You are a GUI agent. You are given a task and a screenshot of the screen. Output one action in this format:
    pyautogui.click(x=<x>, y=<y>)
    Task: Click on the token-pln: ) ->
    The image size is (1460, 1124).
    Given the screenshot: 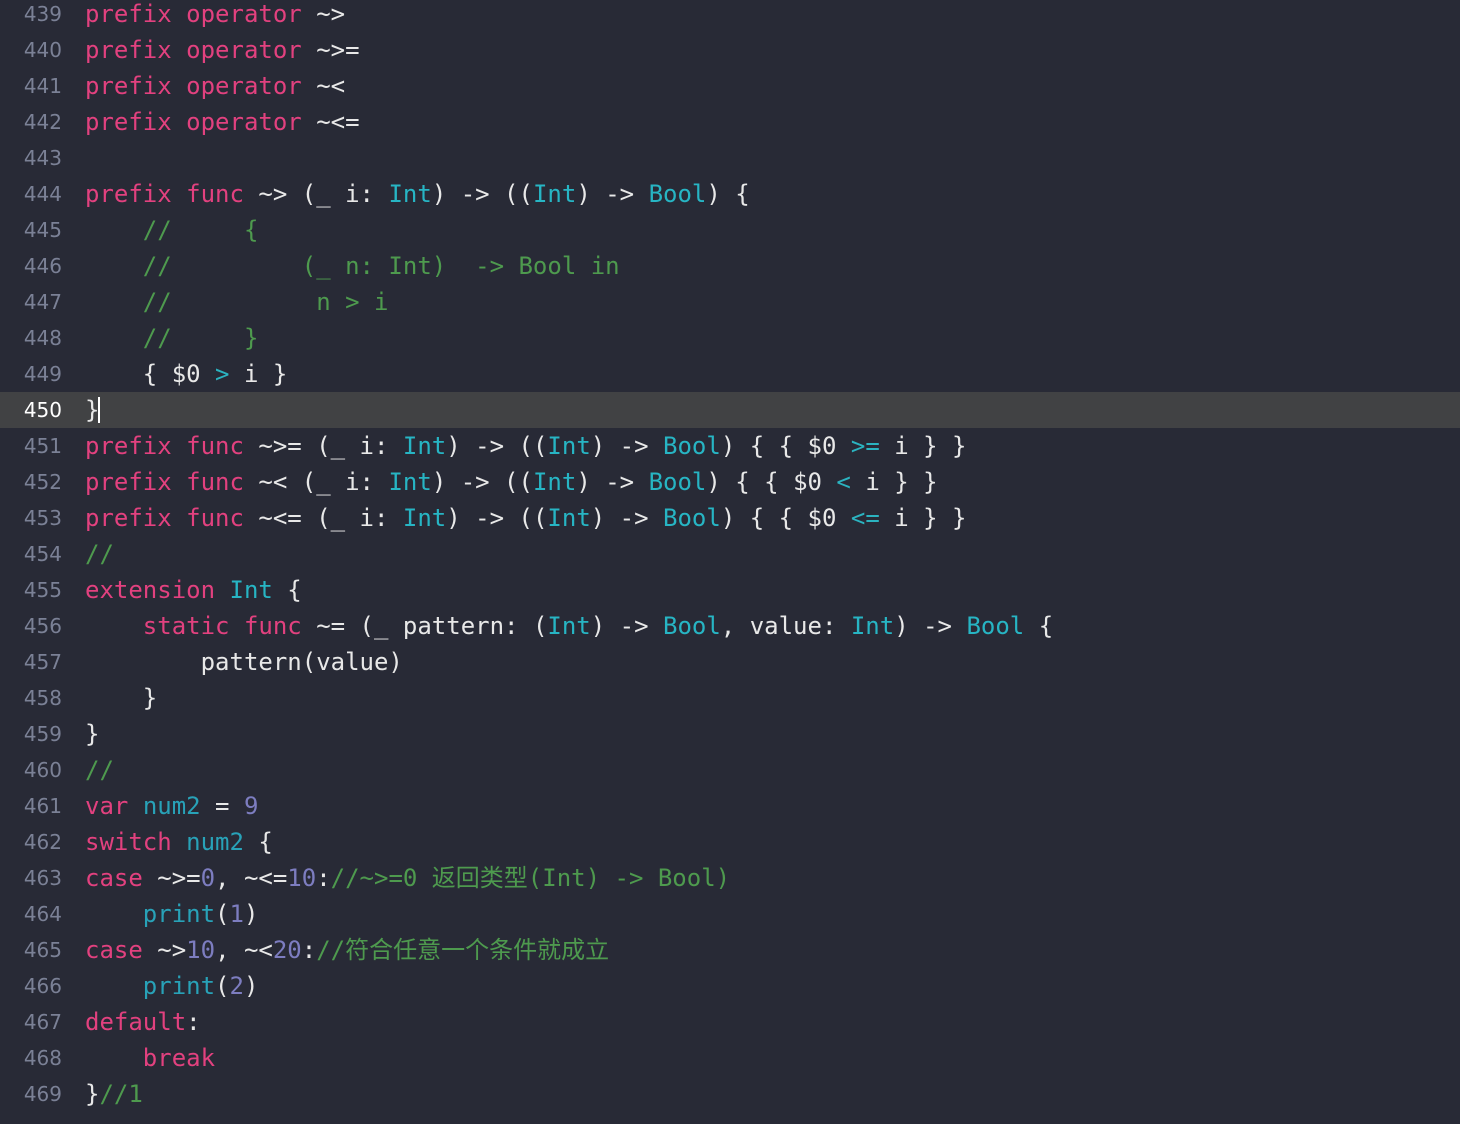 What is the action you would take?
    pyautogui.click(x=627, y=446)
    